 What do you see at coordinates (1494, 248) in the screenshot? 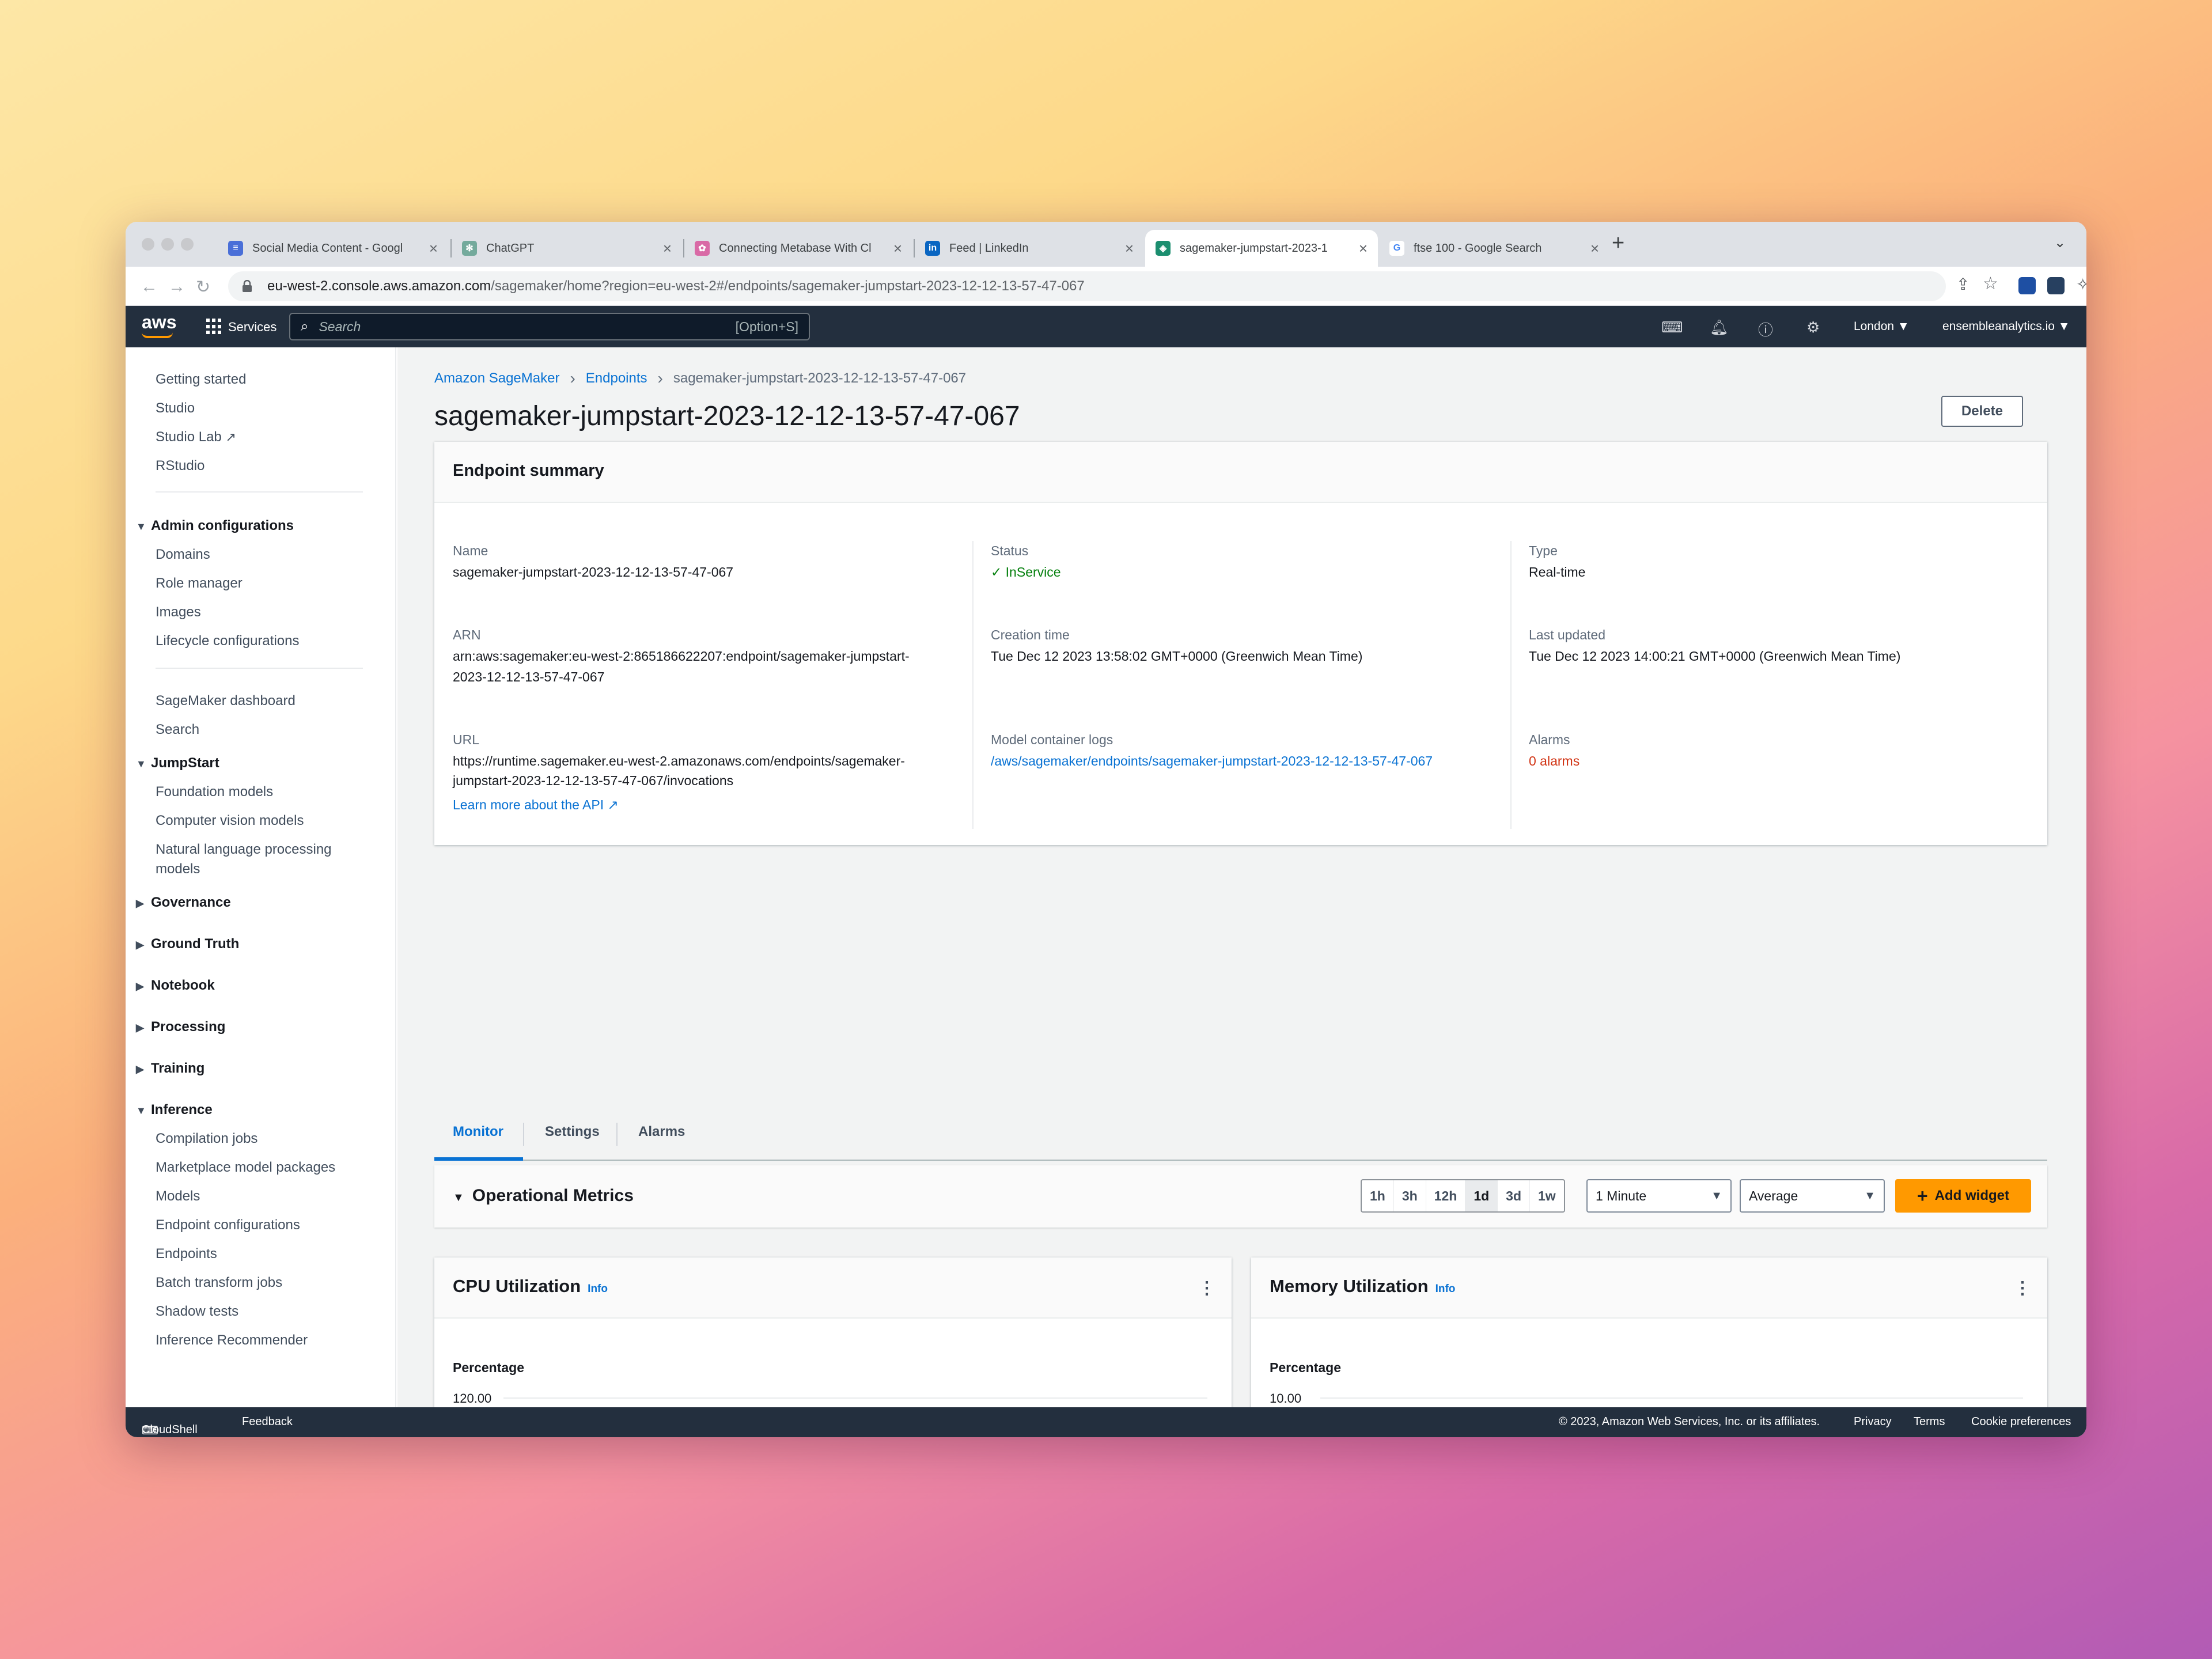
I see `browser-tab: G ftse 100 - Google Search ×` at bounding box center [1494, 248].